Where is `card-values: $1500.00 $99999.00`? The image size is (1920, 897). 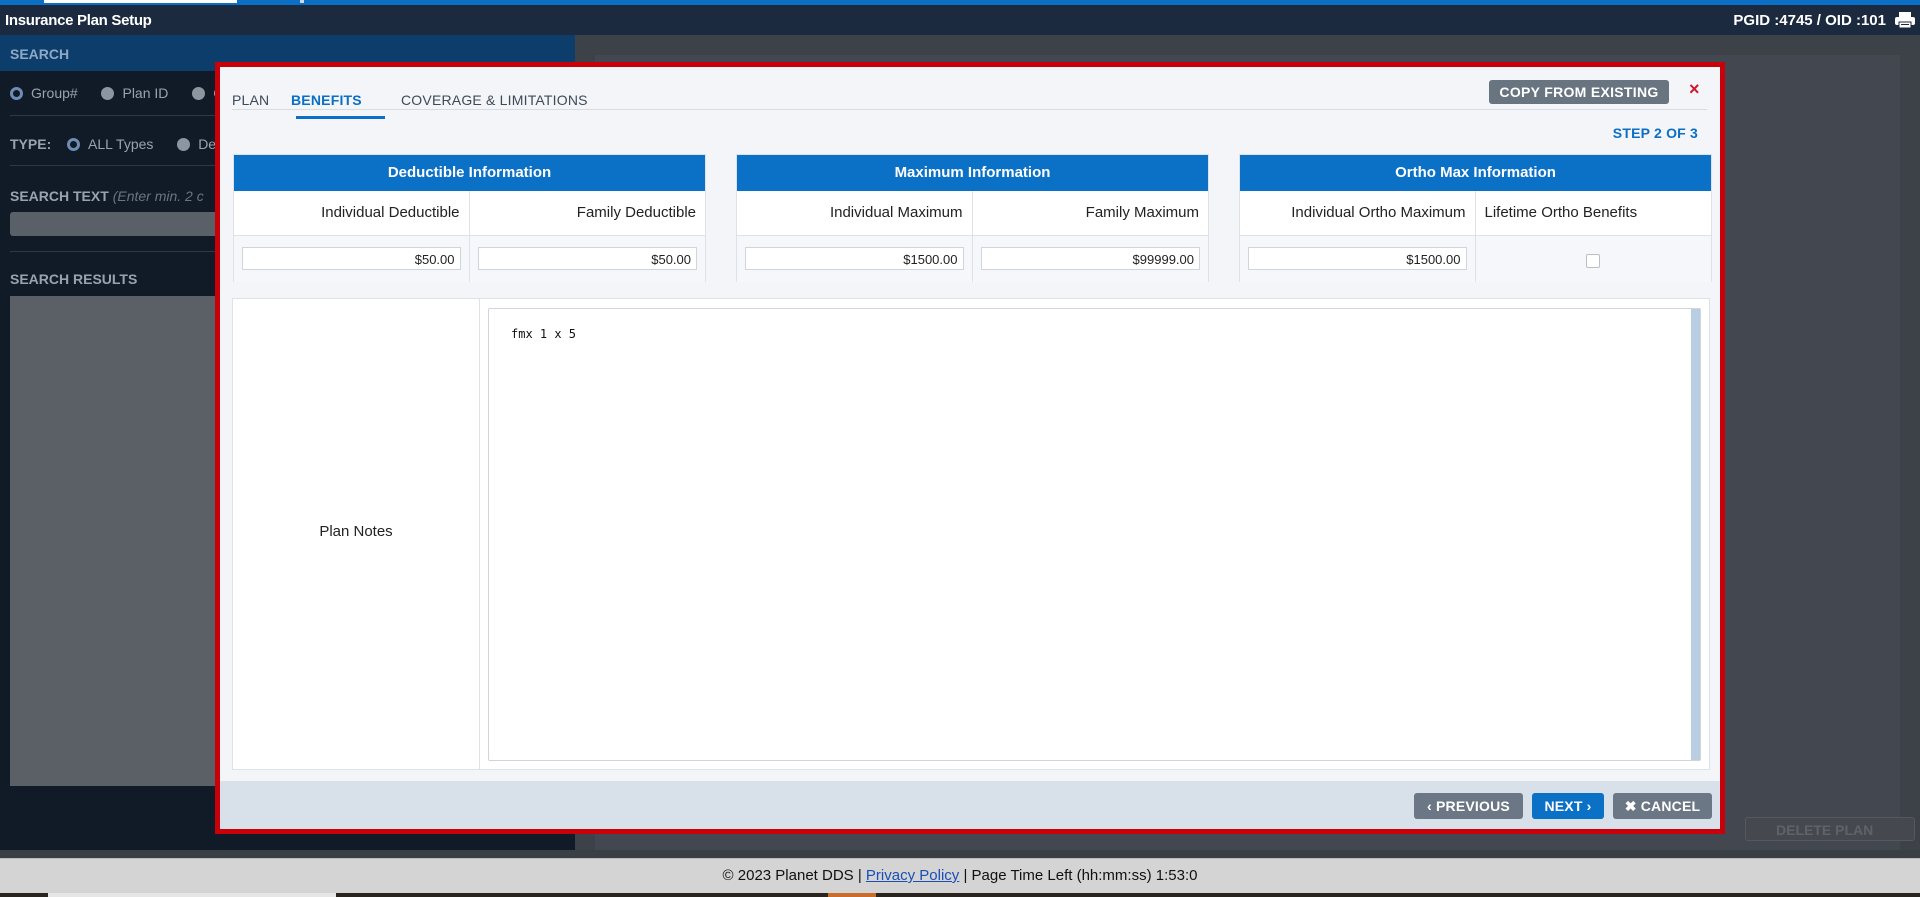 card-values: $1500.00 $99999.00 is located at coordinates (972, 259).